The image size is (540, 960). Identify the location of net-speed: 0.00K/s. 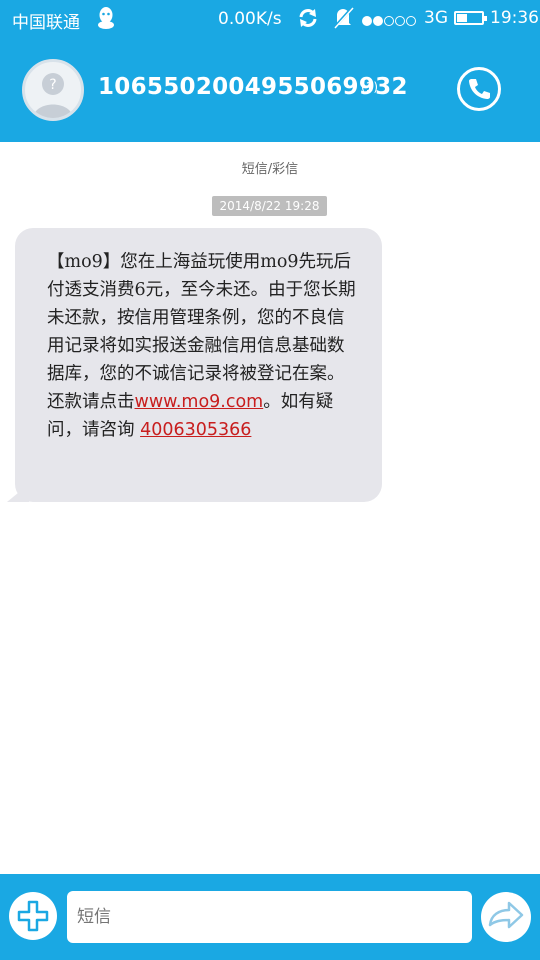
(250, 19).